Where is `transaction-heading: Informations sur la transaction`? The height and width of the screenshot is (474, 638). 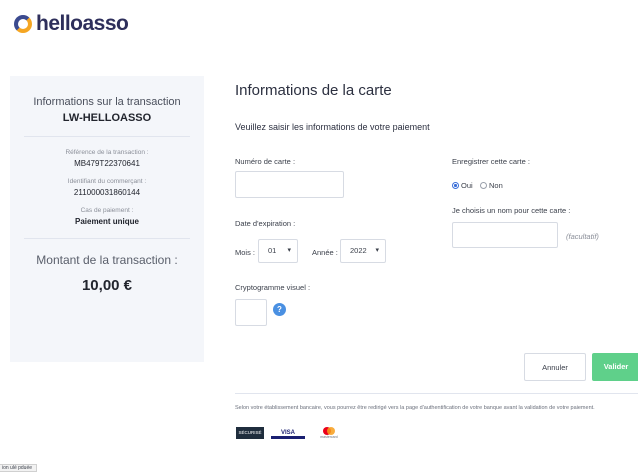
transaction-heading: Informations sur la transaction is located at coordinates (107, 102).